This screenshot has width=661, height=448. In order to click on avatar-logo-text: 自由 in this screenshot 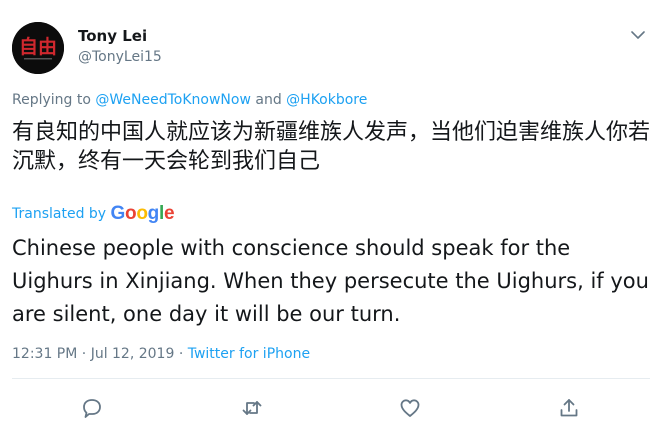, I will do `click(38, 46)`.